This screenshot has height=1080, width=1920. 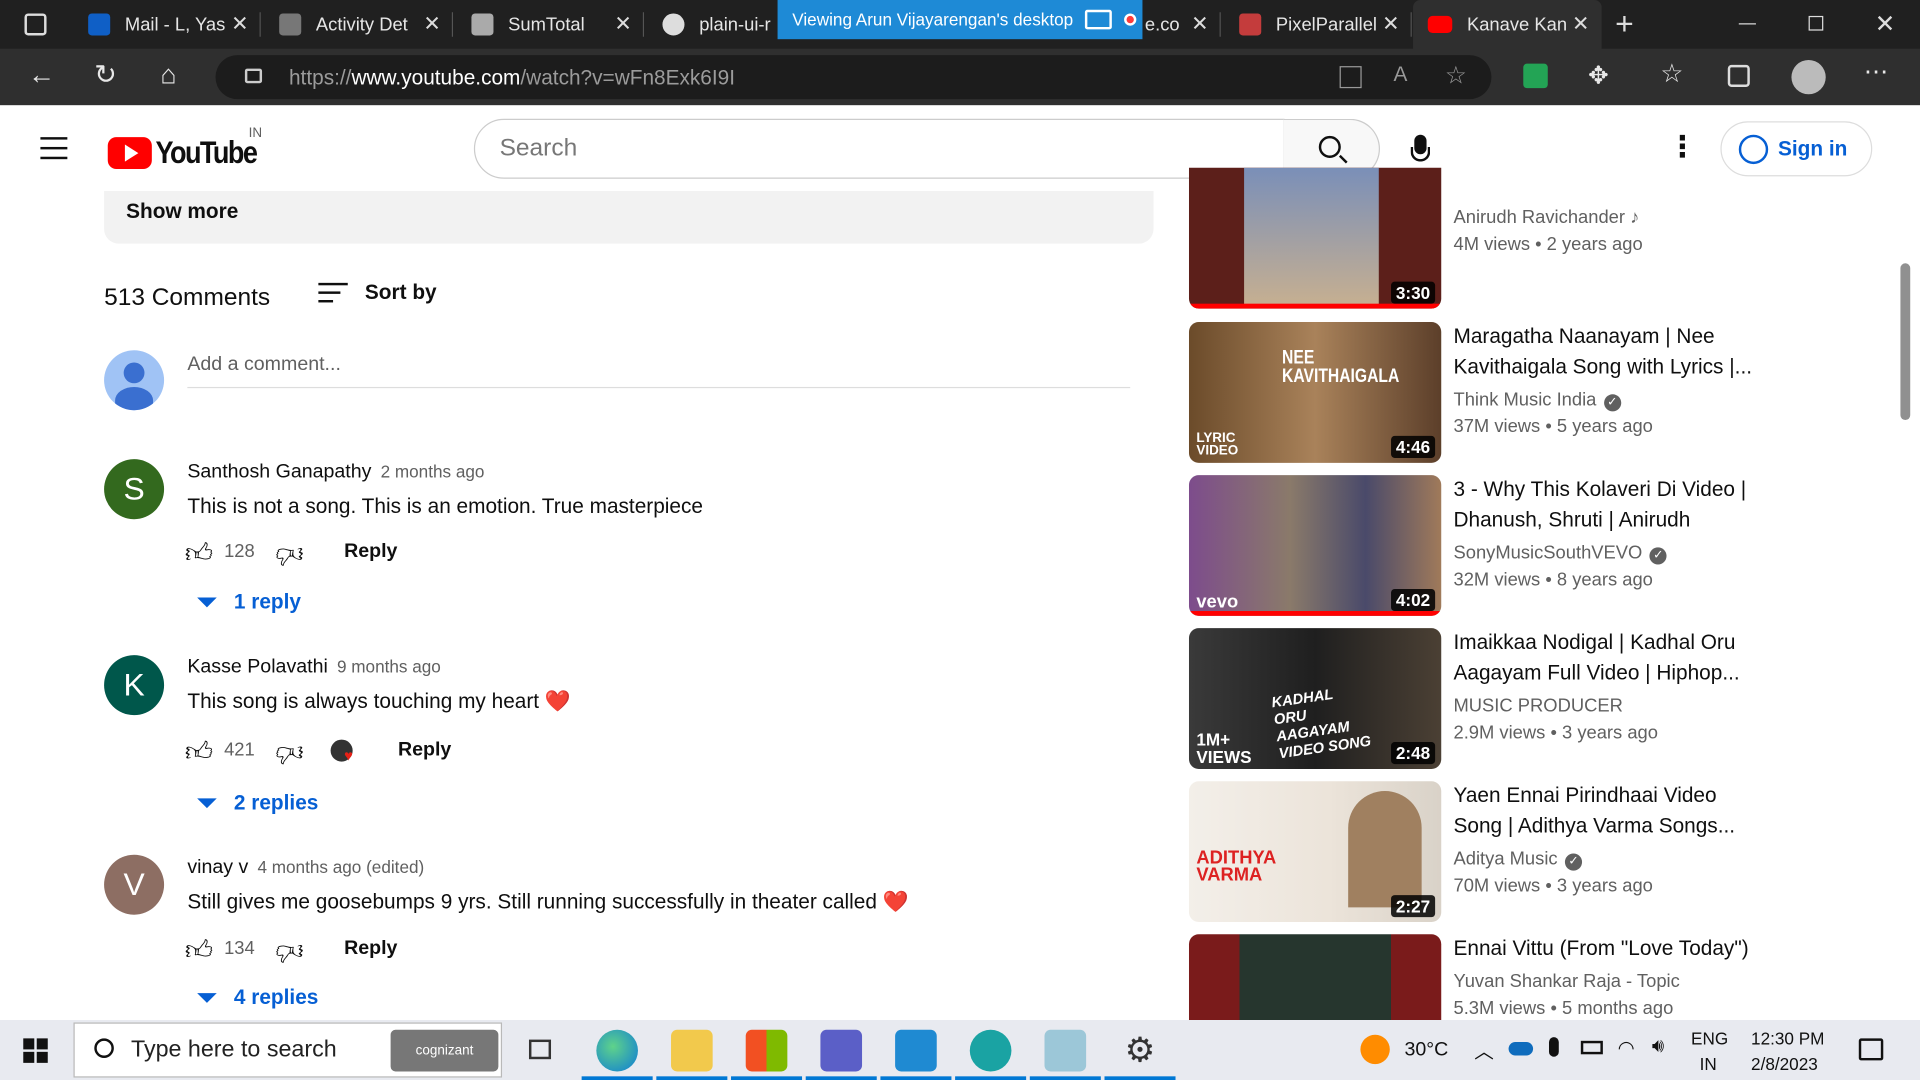 I want to click on app-notes-icon, so click(x=1065, y=1050).